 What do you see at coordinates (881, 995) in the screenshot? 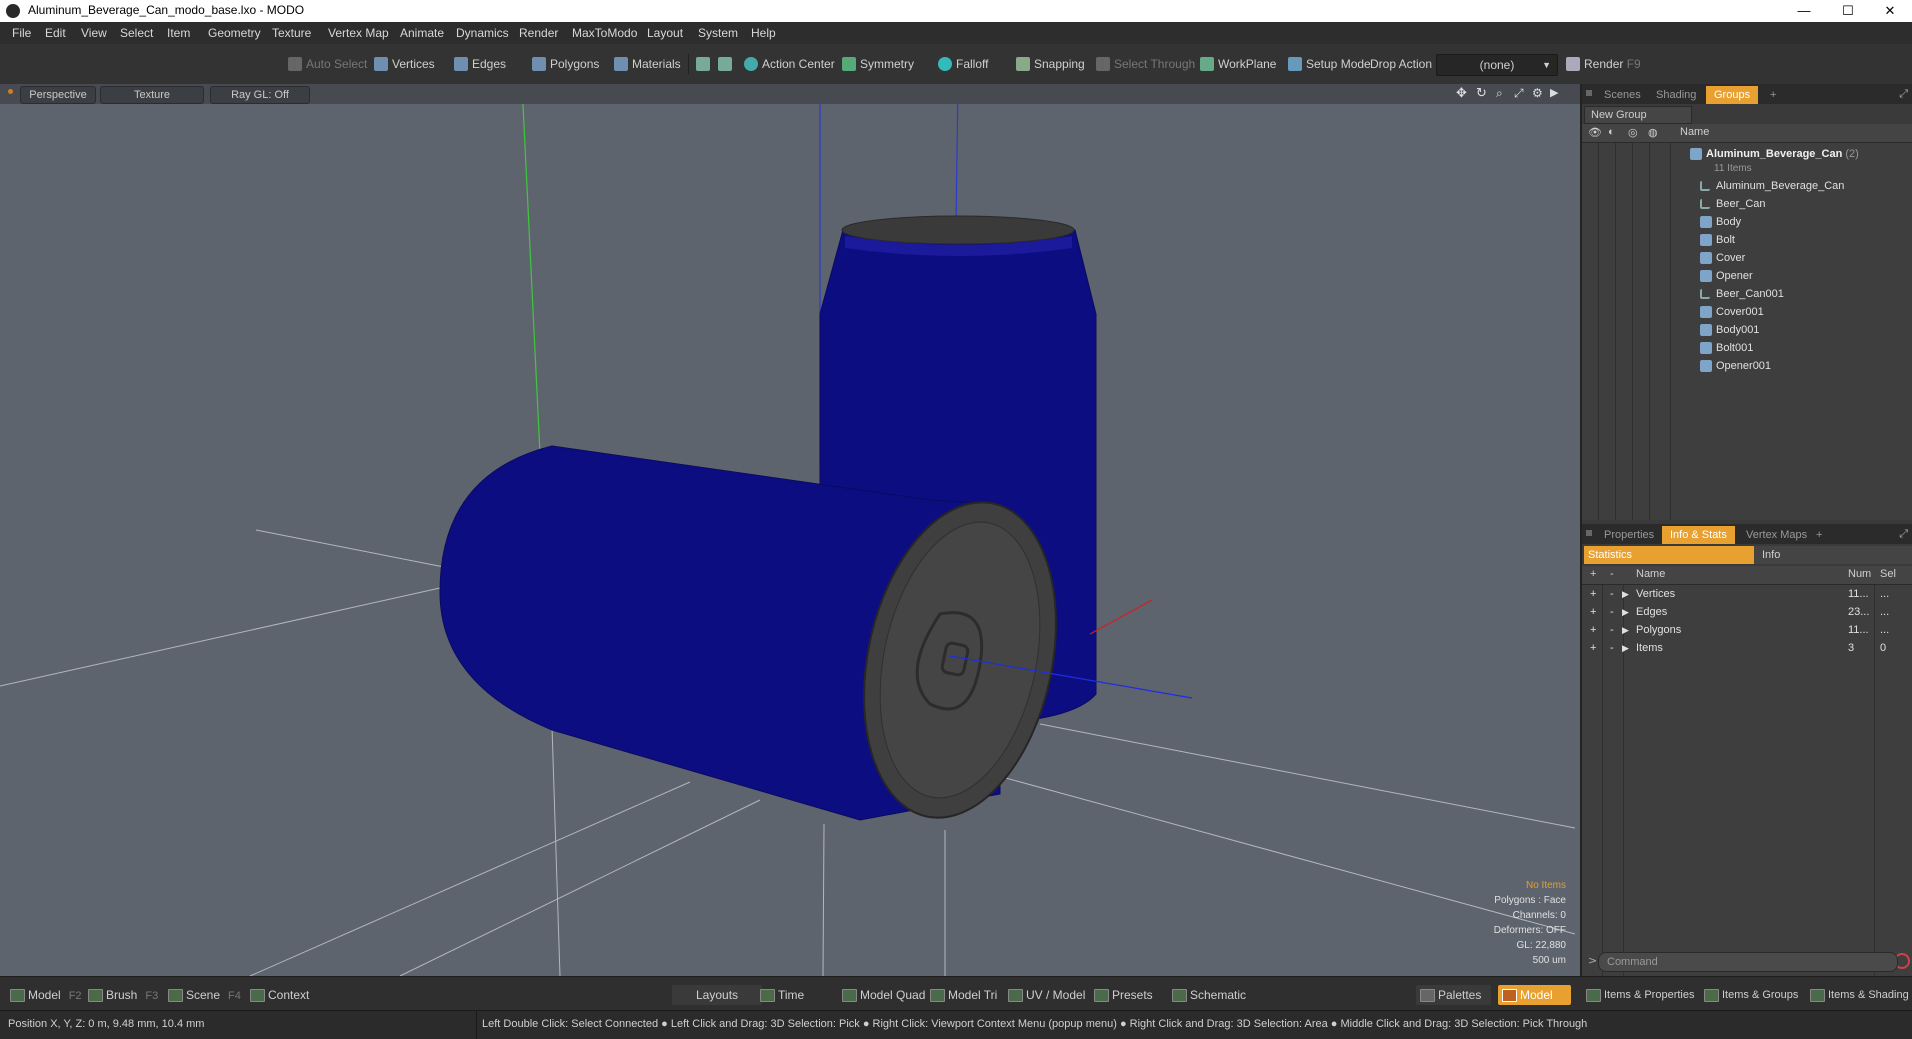
I see `model-quad-button: Model Quad` at bounding box center [881, 995].